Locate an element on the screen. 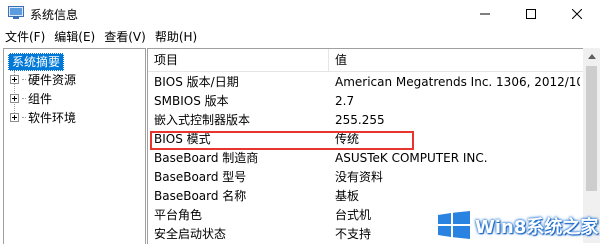 The height and width of the screenshot is (244, 600). value-cell: ASUSTeK COMPUTER INC. is located at coordinates (411, 158).